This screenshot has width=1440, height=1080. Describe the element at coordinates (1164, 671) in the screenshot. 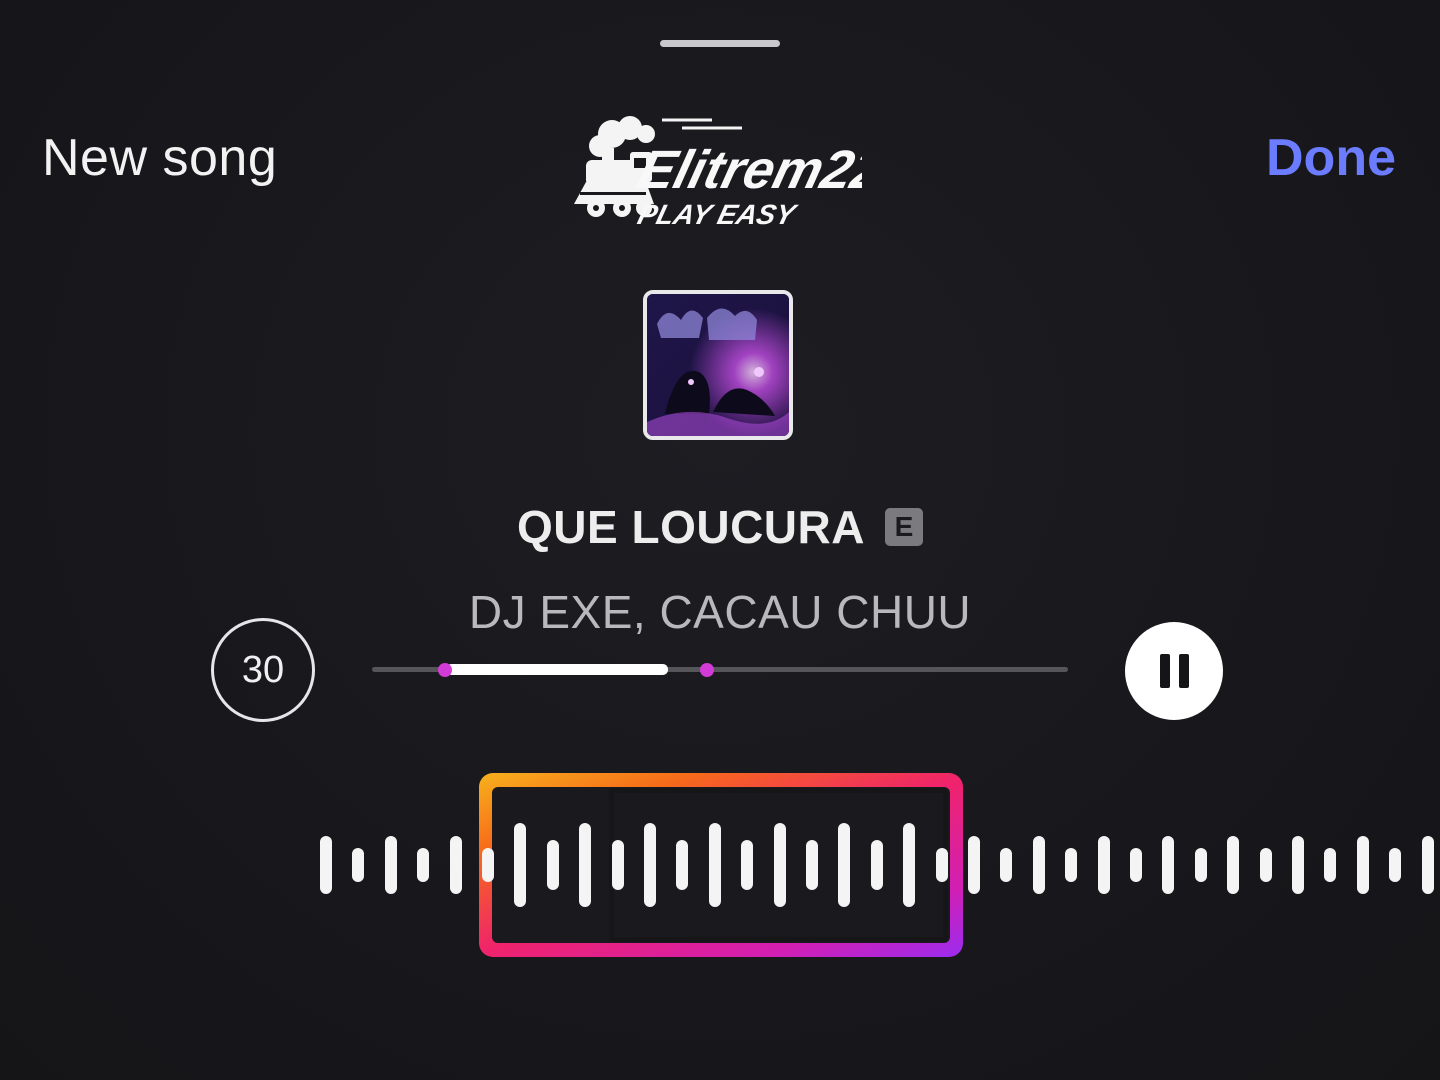

I see `pause-icon` at that location.